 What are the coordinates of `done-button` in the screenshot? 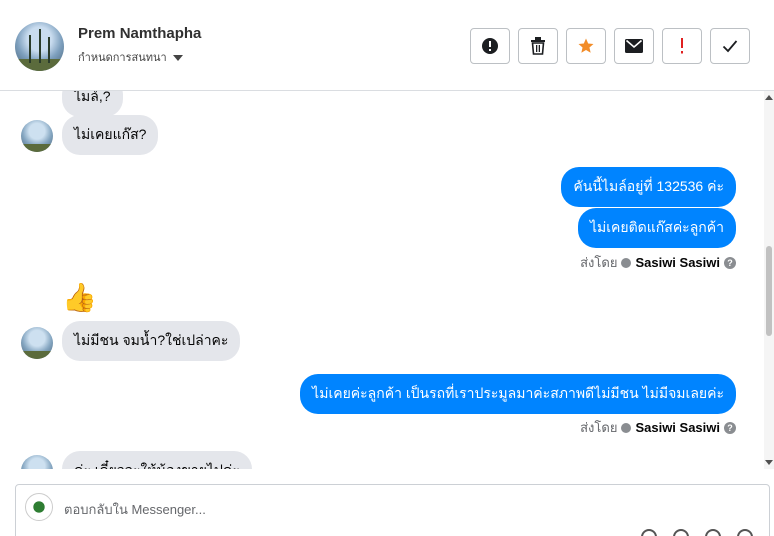 It's located at (730, 46).